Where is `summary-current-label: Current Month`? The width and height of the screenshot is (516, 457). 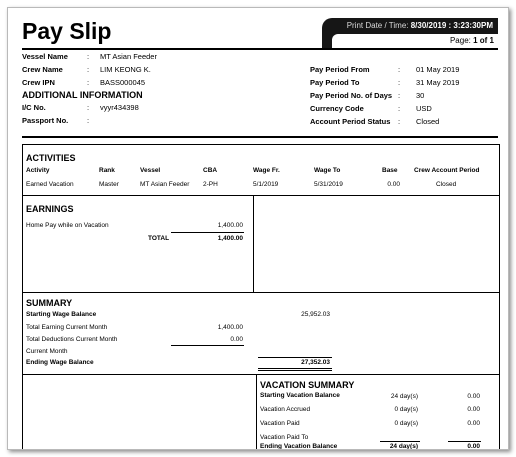 summary-current-label: Current Month is located at coordinates (47, 351).